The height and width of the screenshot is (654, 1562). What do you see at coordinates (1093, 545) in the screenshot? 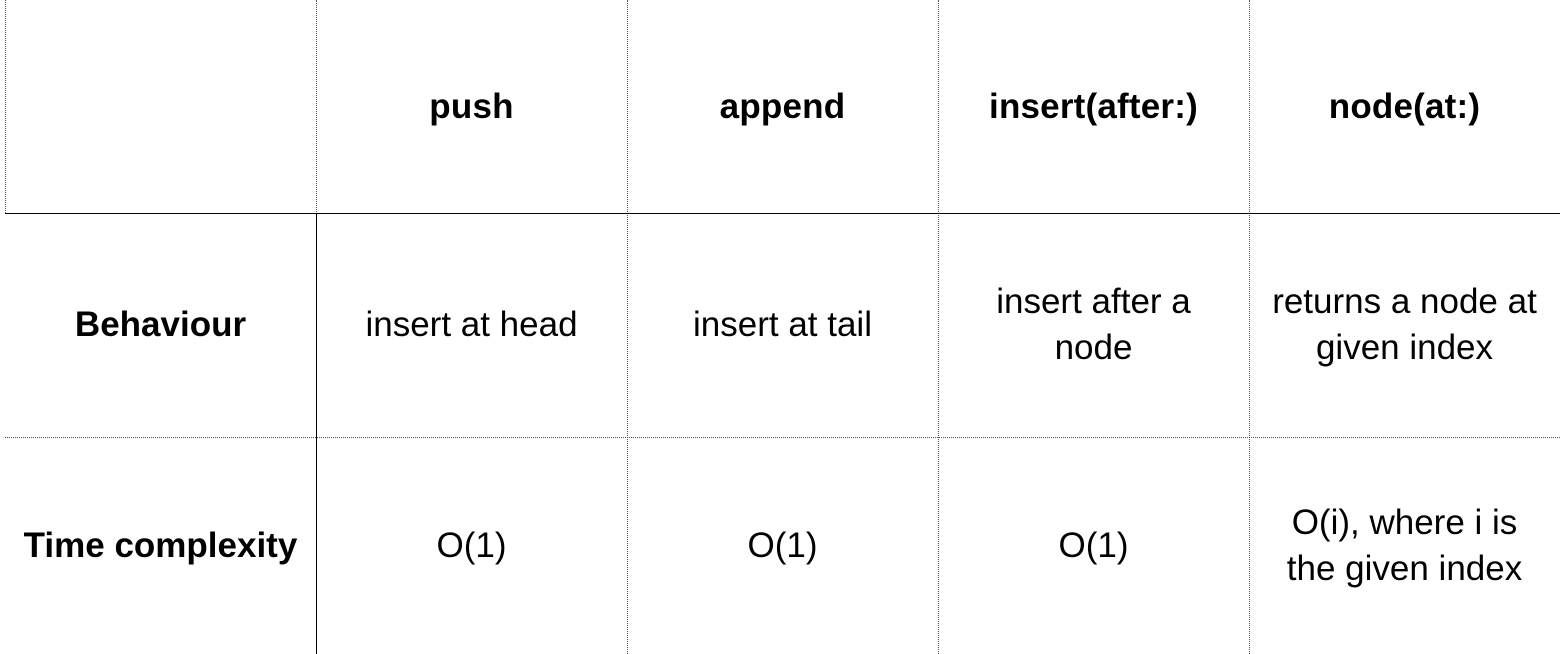
I see `cell-insert-after-complexity: O(1)` at bounding box center [1093, 545].